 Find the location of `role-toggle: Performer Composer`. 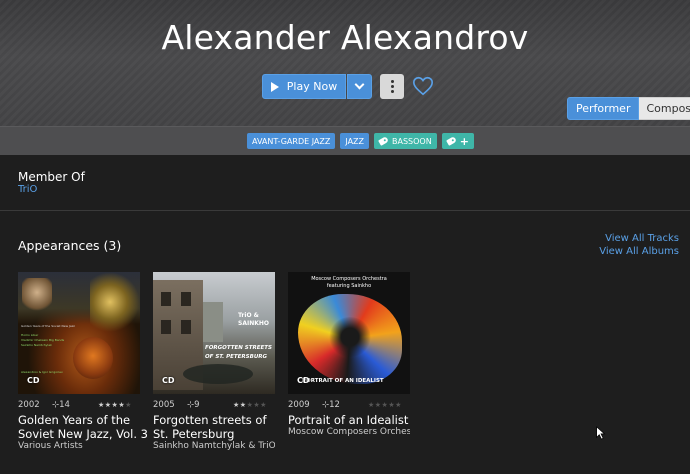

role-toggle: Performer Composer is located at coordinates (628, 108).